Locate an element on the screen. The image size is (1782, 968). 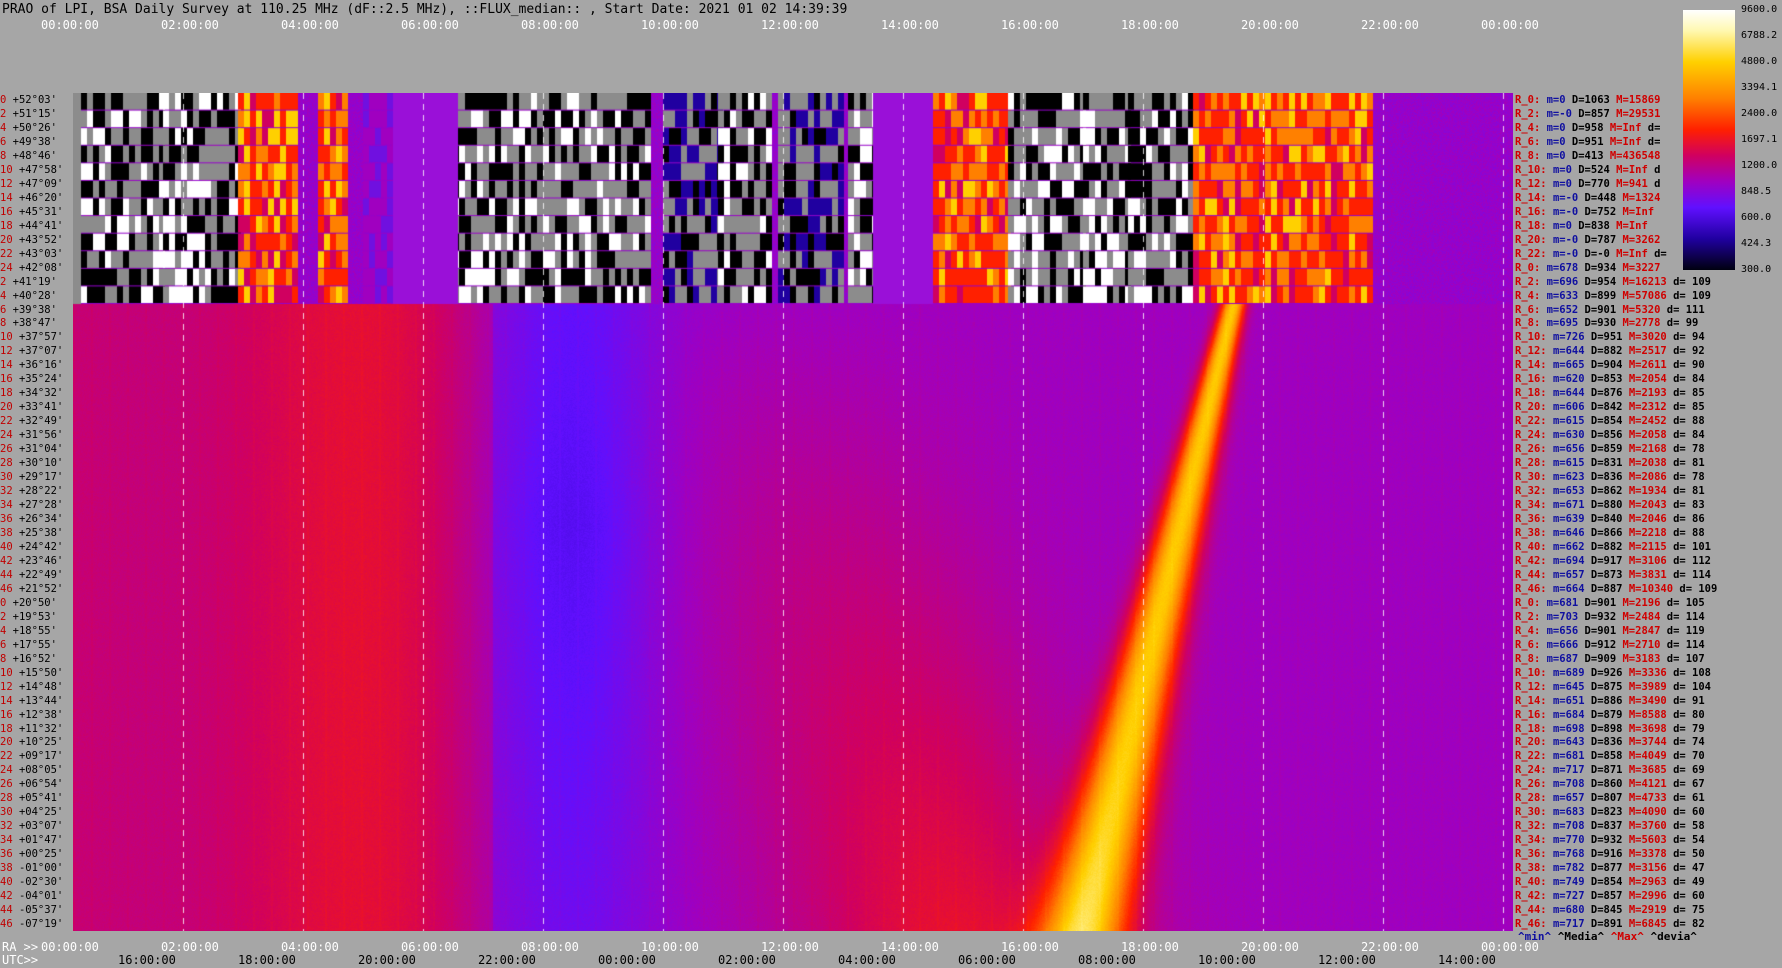
stat-r: R_30: is located at coordinates (1534, 477).